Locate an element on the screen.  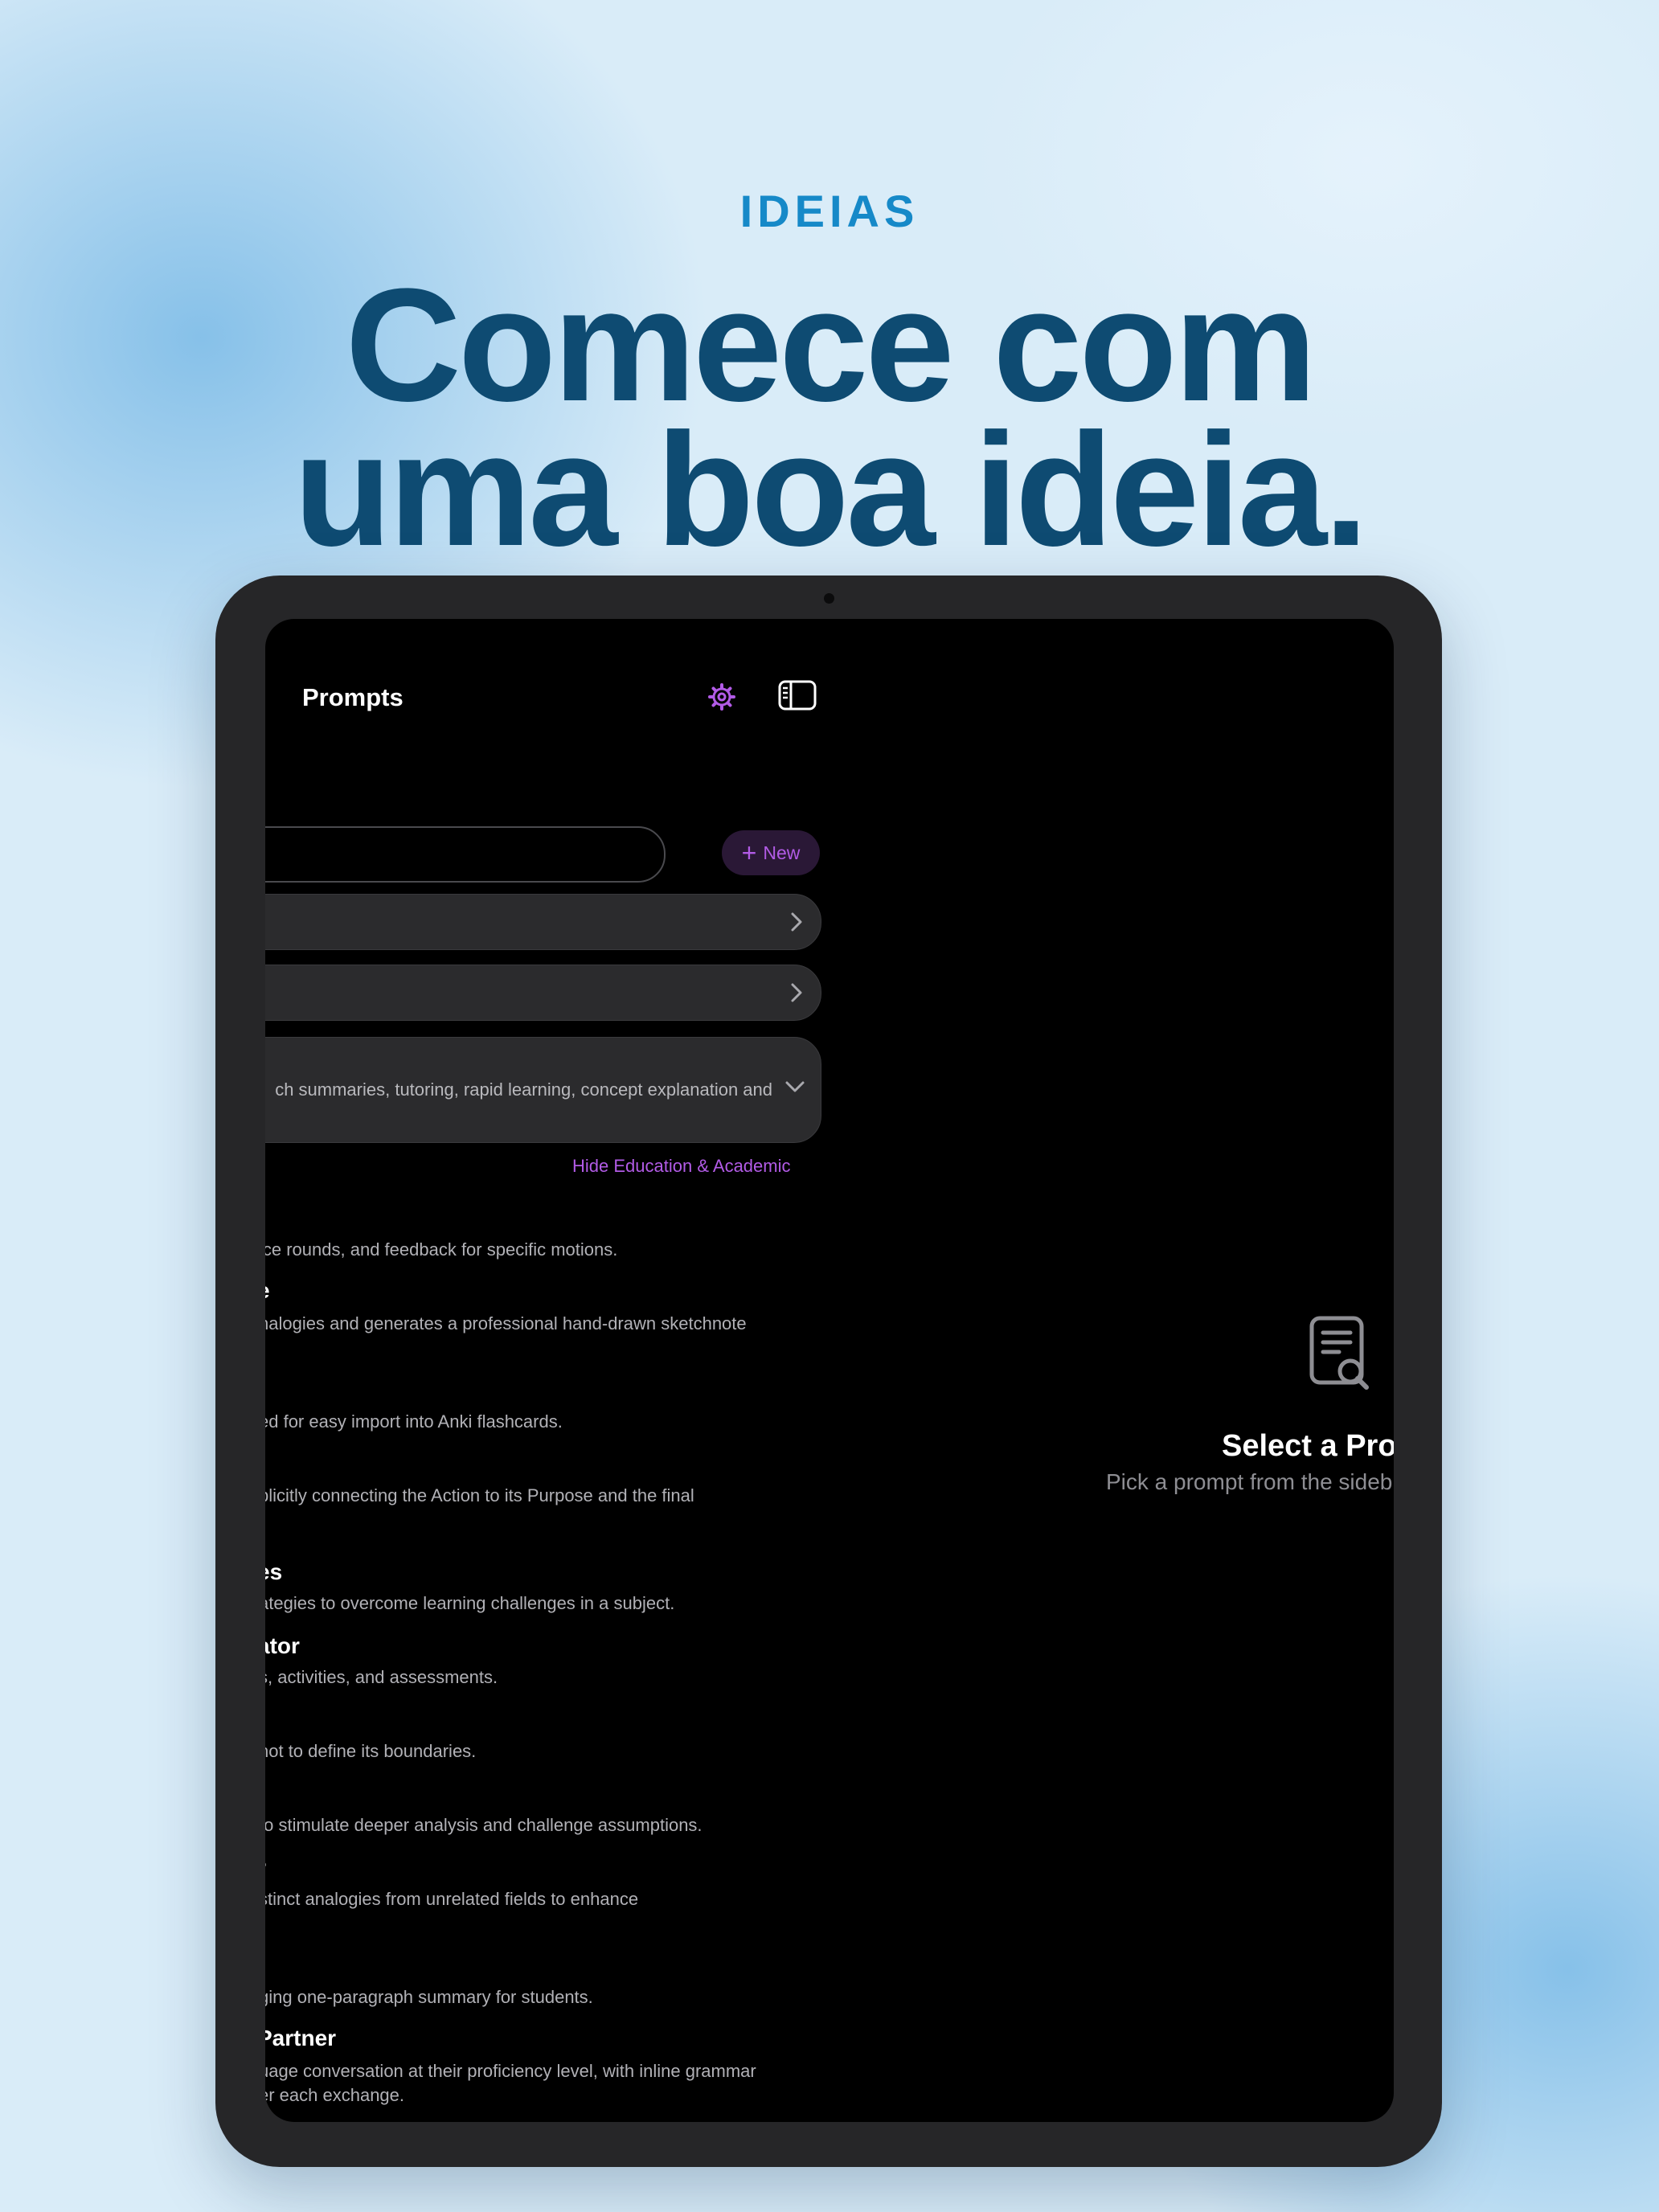
camera-dot is located at coordinates (829, 598).